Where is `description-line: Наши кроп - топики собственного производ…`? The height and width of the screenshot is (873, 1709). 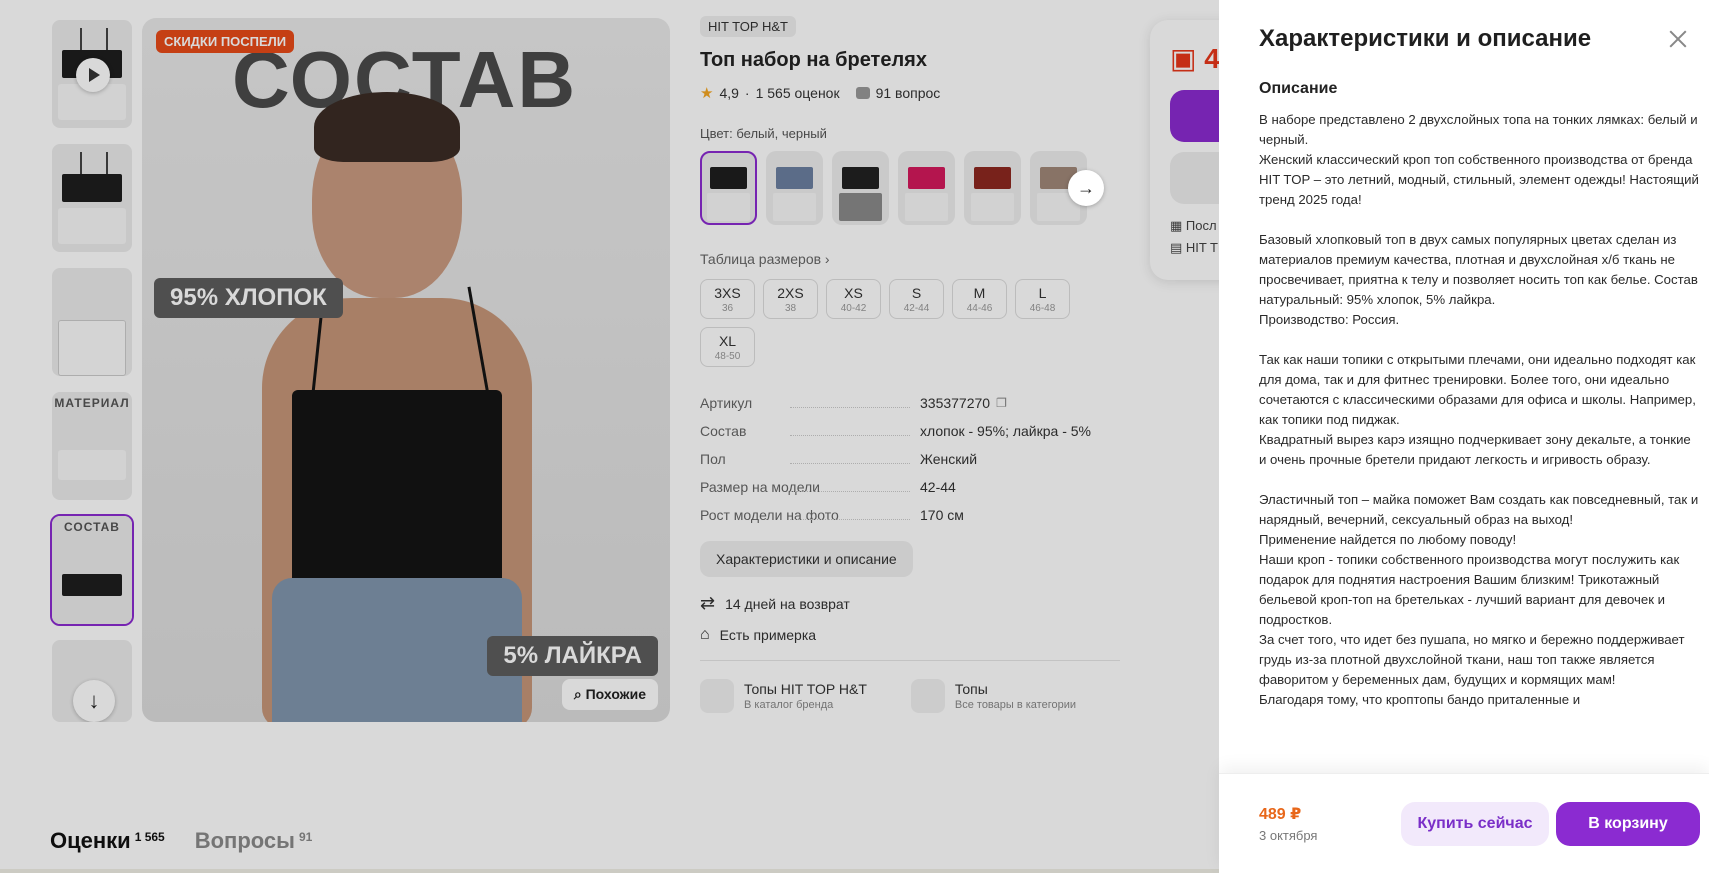 description-line: Наши кроп - топики собственного производ… is located at coordinates (1469, 589).